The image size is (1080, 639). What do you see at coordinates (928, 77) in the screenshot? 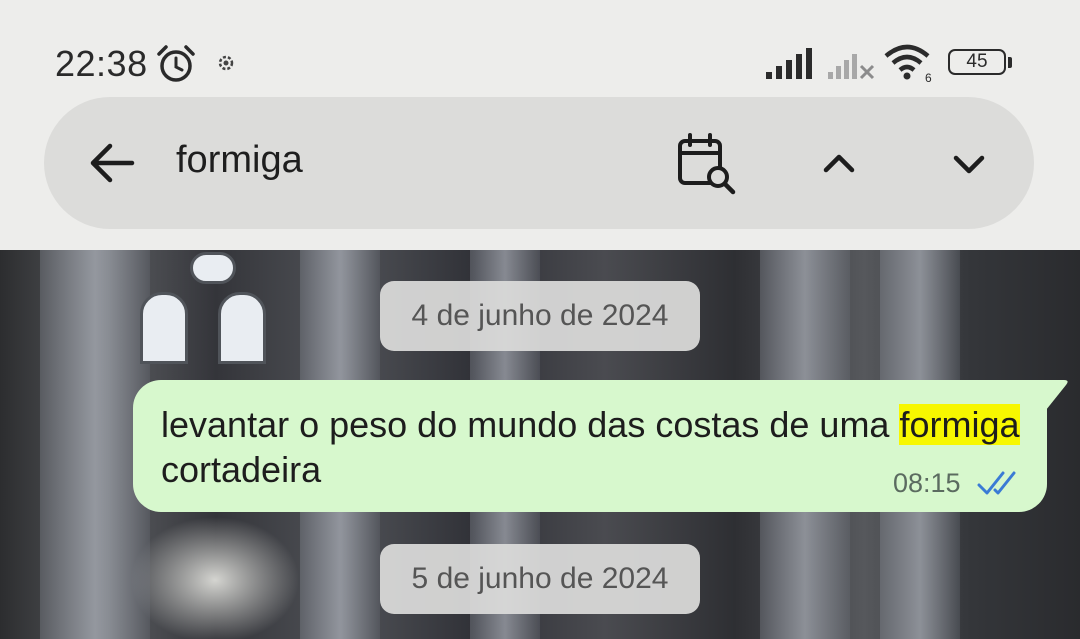
I see `wifi-badge: 6` at bounding box center [928, 77].